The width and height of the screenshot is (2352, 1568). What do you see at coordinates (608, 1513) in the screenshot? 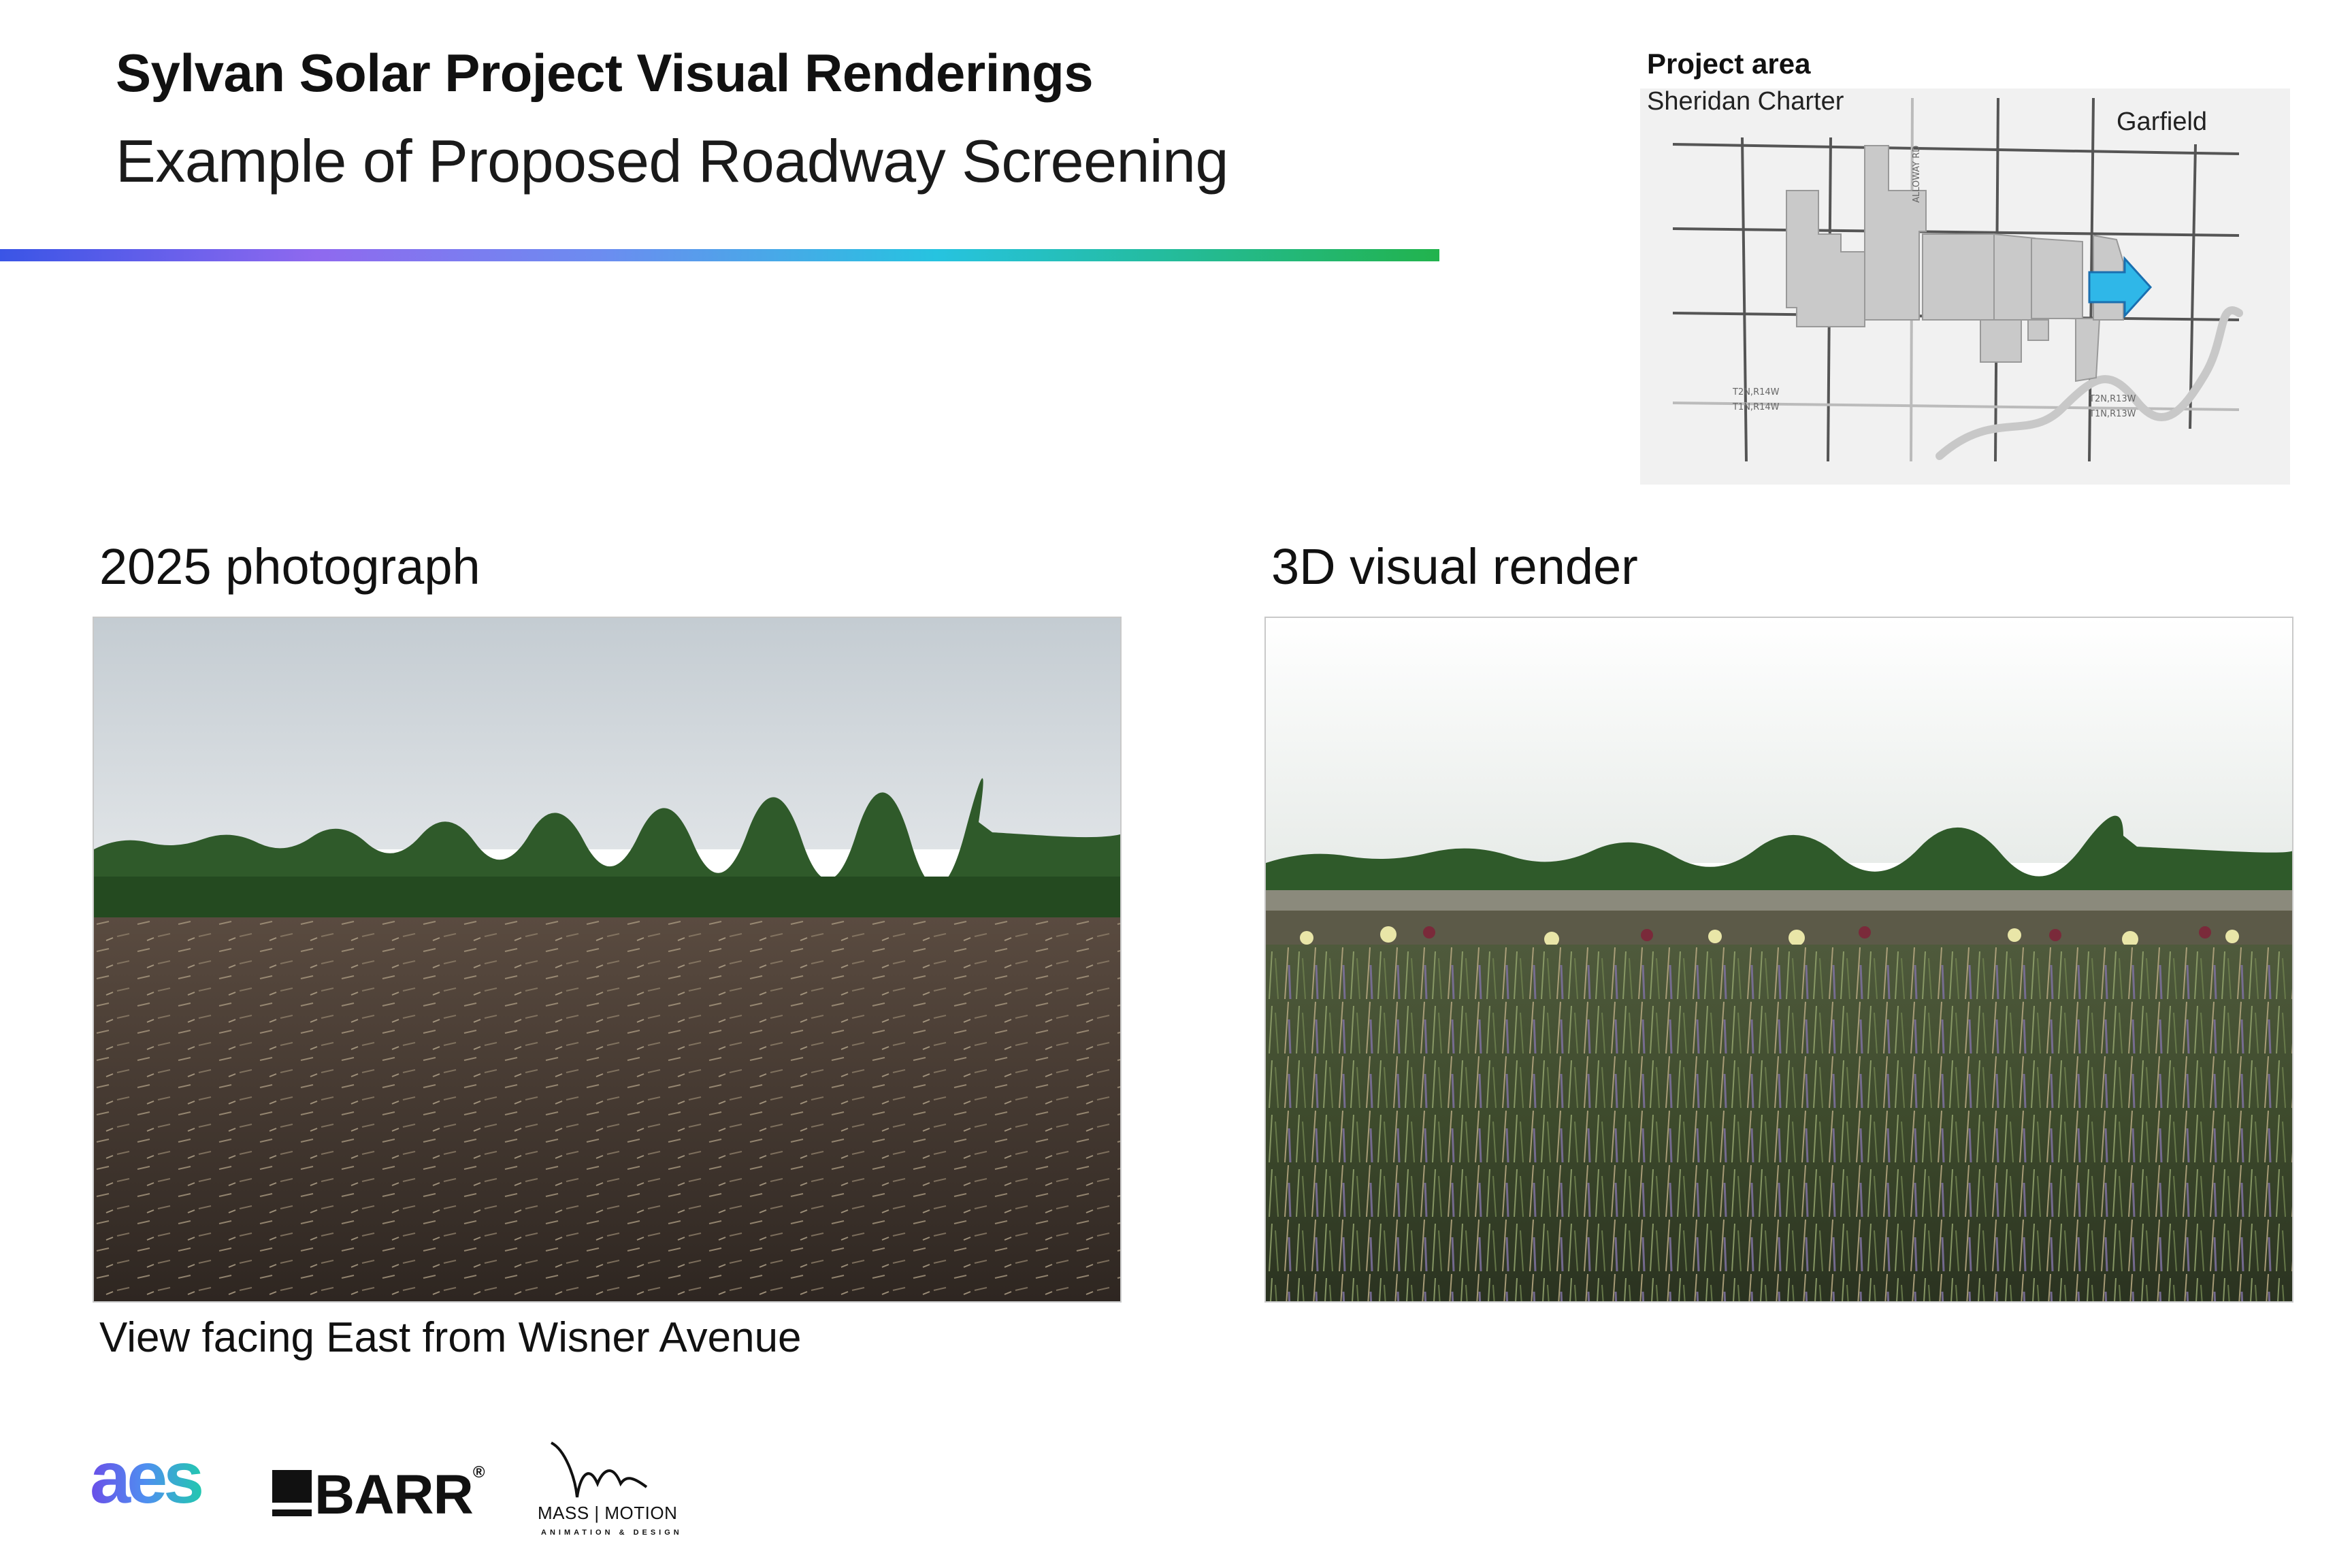
I see `massmotion-wordmark: MASS | MOTION` at bounding box center [608, 1513].